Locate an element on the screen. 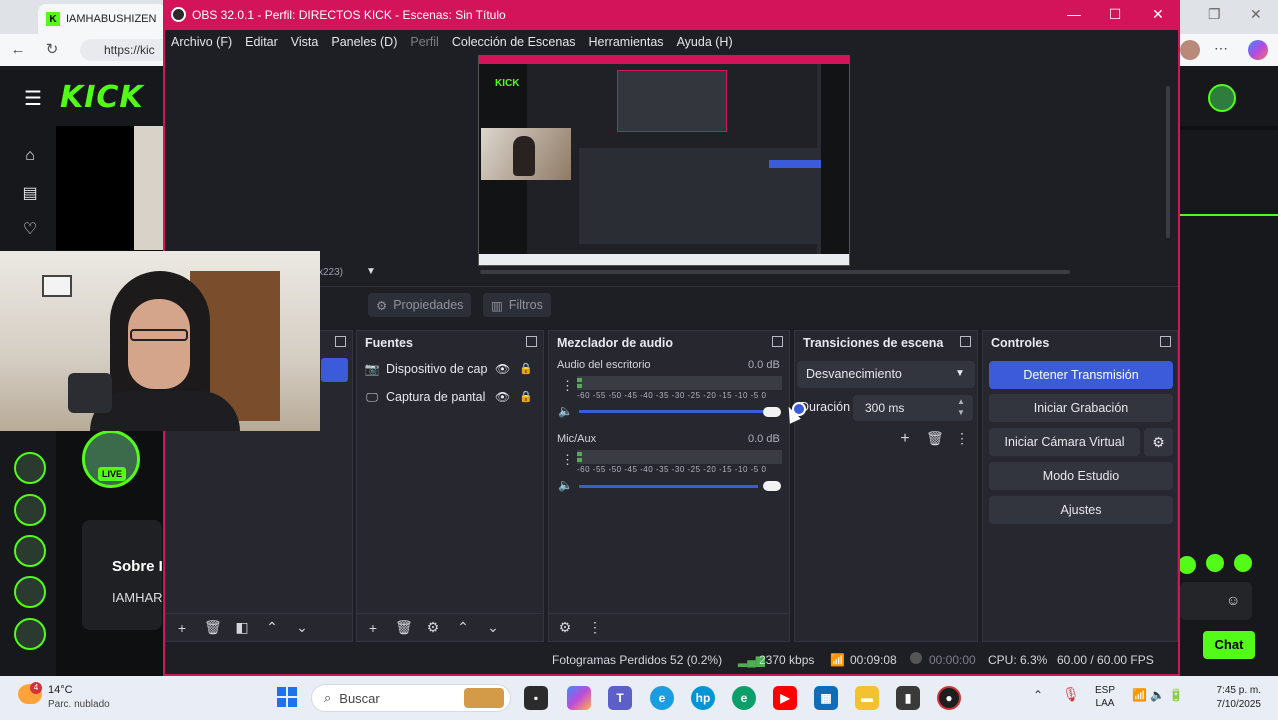  language-indicator: ESP LAA is located at coordinates (1105, 697).